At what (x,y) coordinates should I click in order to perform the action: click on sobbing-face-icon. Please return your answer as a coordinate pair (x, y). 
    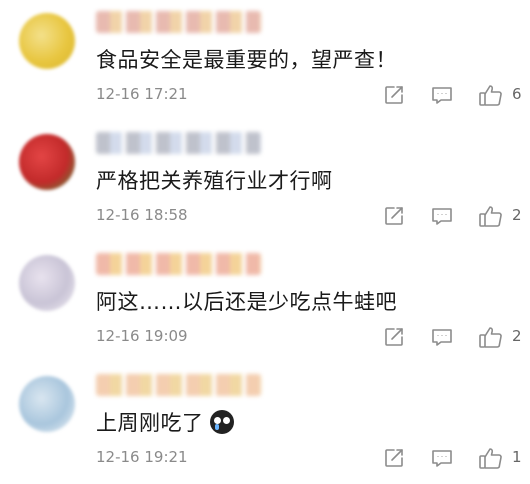
    Looking at the image, I should click on (221, 422).